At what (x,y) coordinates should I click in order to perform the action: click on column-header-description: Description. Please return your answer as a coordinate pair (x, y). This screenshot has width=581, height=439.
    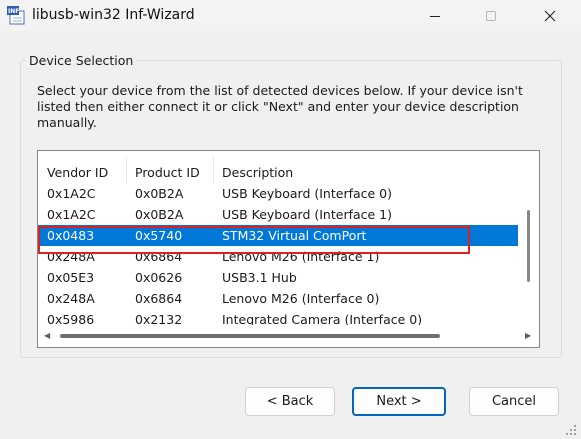
    Looking at the image, I should click on (365, 167).